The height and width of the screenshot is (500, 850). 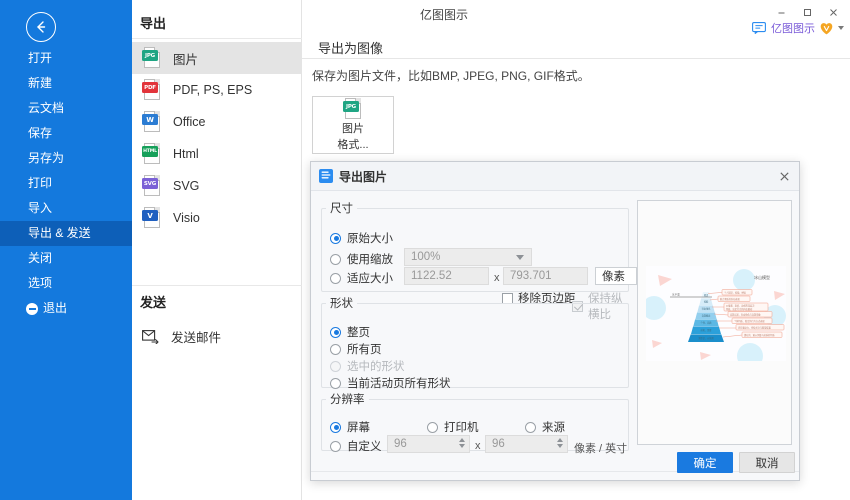 What do you see at coordinates (66, 233) in the screenshot?
I see `sidebar-item-export-send: 导出 & 发送` at bounding box center [66, 233].